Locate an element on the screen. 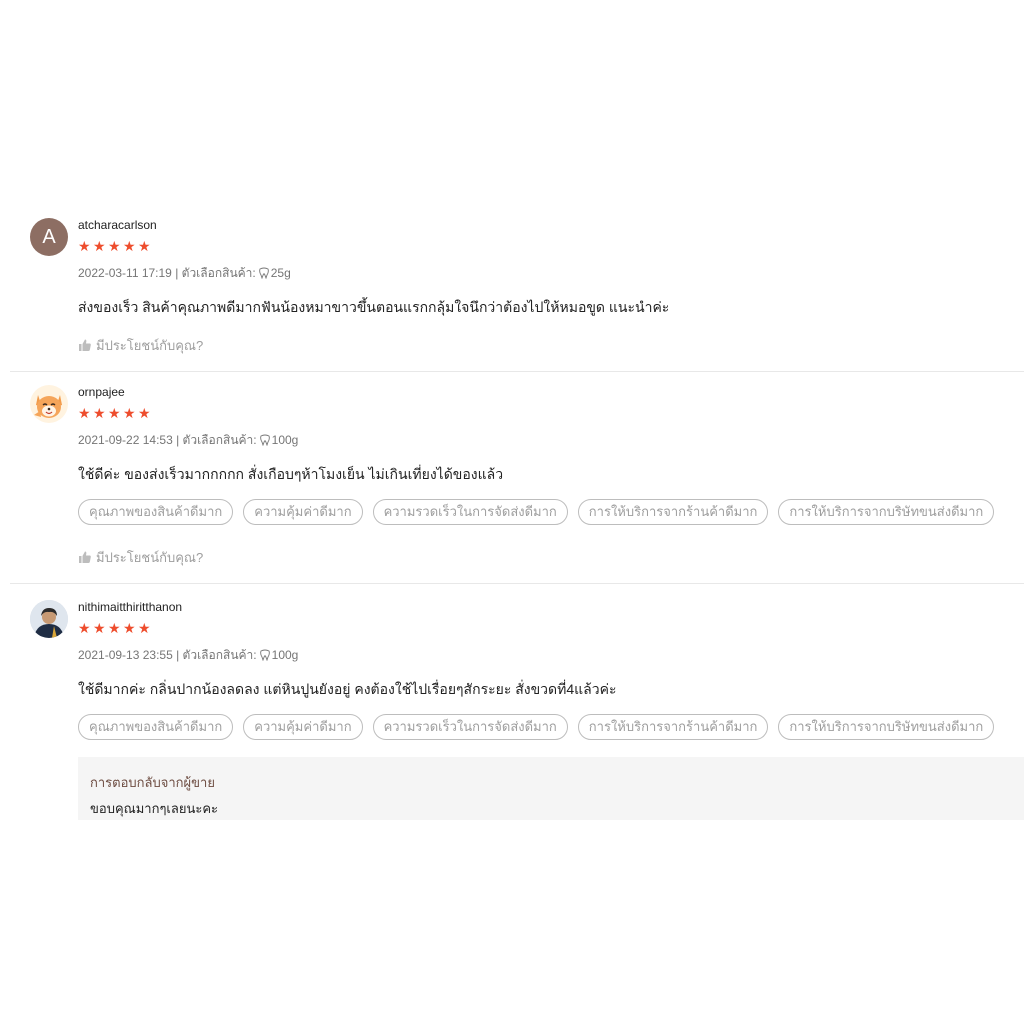 This screenshot has height=1024, width=1024. user-photo-icon is located at coordinates (49, 619).